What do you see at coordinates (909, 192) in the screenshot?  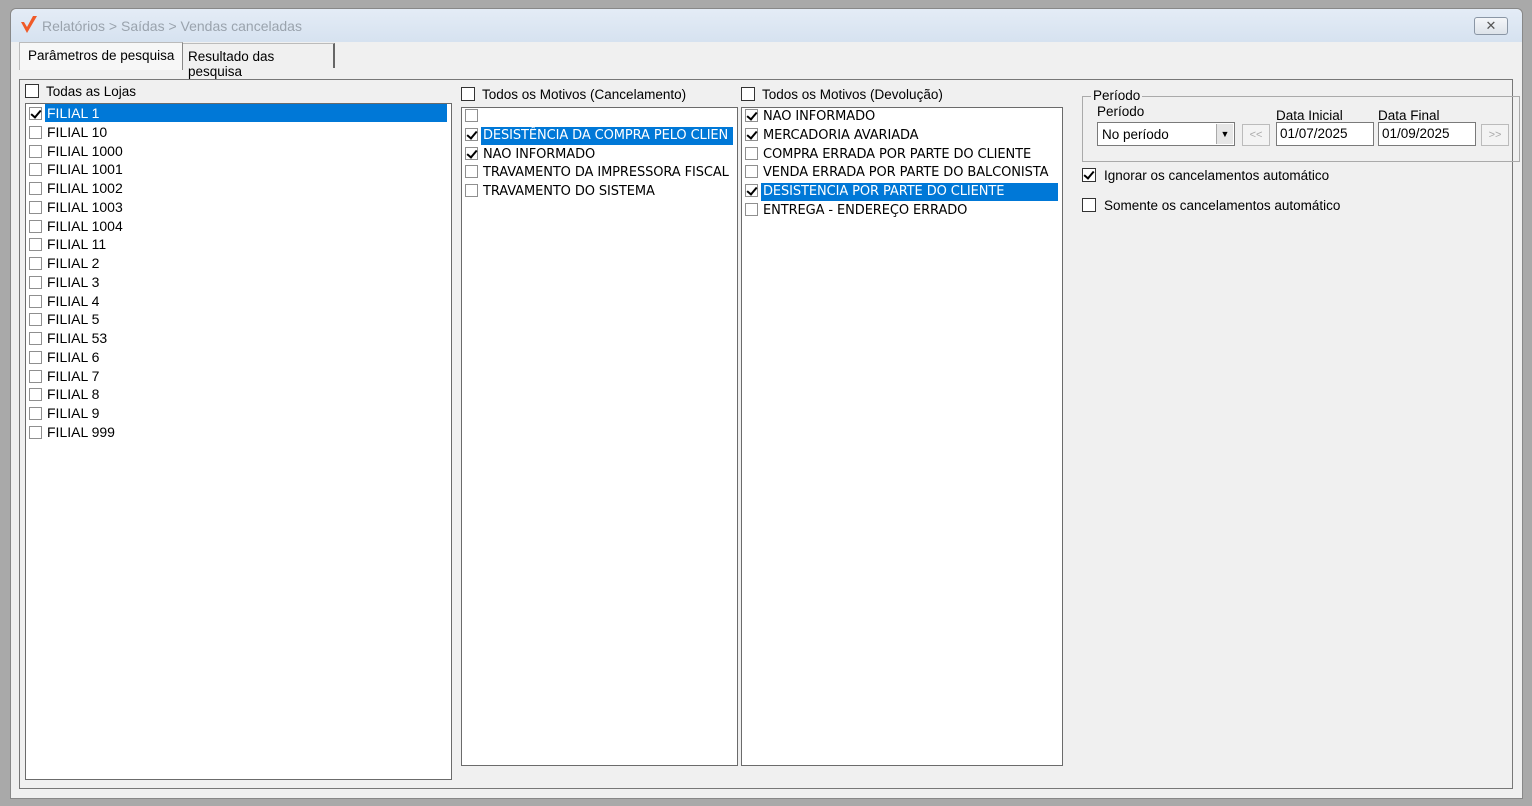 I see `list-item-label: DESISTENCIA POR PARTE DO CLIENTE` at bounding box center [909, 192].